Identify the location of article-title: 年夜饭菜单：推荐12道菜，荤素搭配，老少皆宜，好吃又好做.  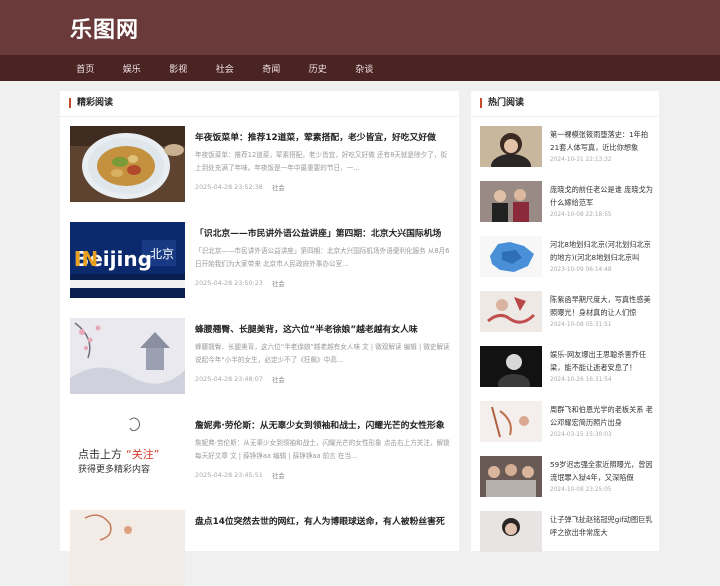
(326, 136).